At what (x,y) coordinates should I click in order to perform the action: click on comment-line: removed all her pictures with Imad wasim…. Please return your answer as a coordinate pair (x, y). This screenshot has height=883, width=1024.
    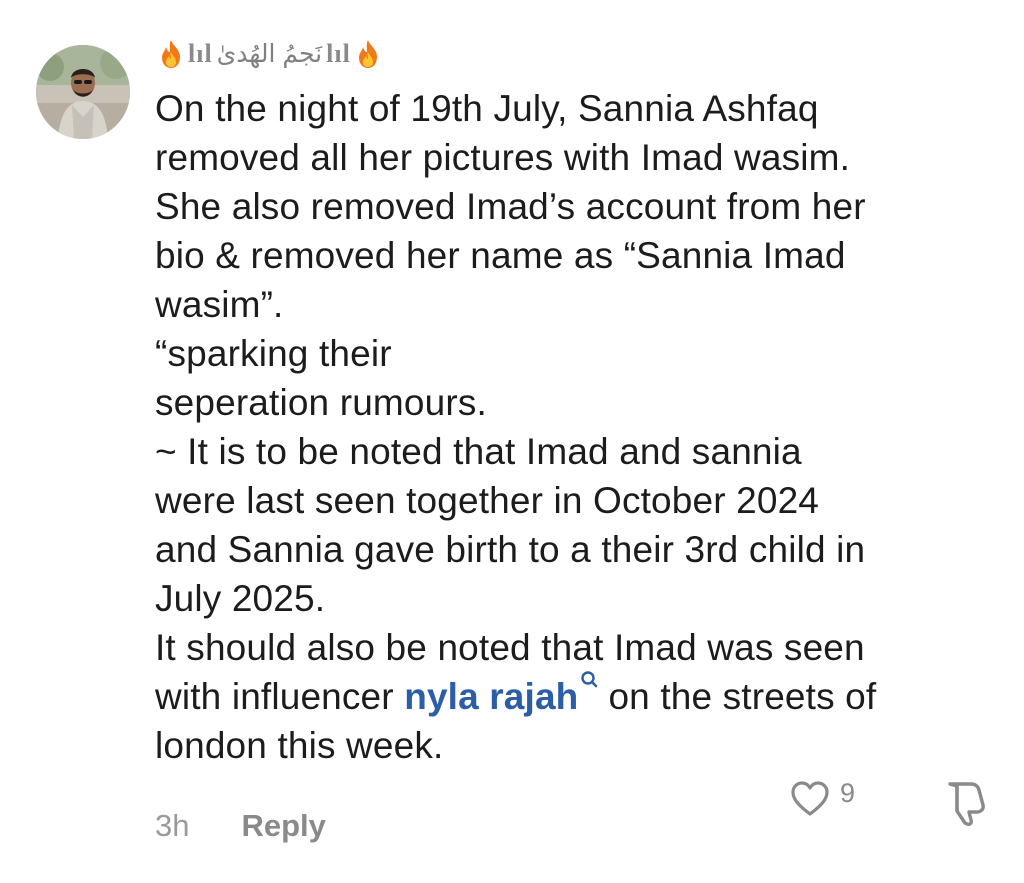
    Looking at the image, I should click on (503, 157).